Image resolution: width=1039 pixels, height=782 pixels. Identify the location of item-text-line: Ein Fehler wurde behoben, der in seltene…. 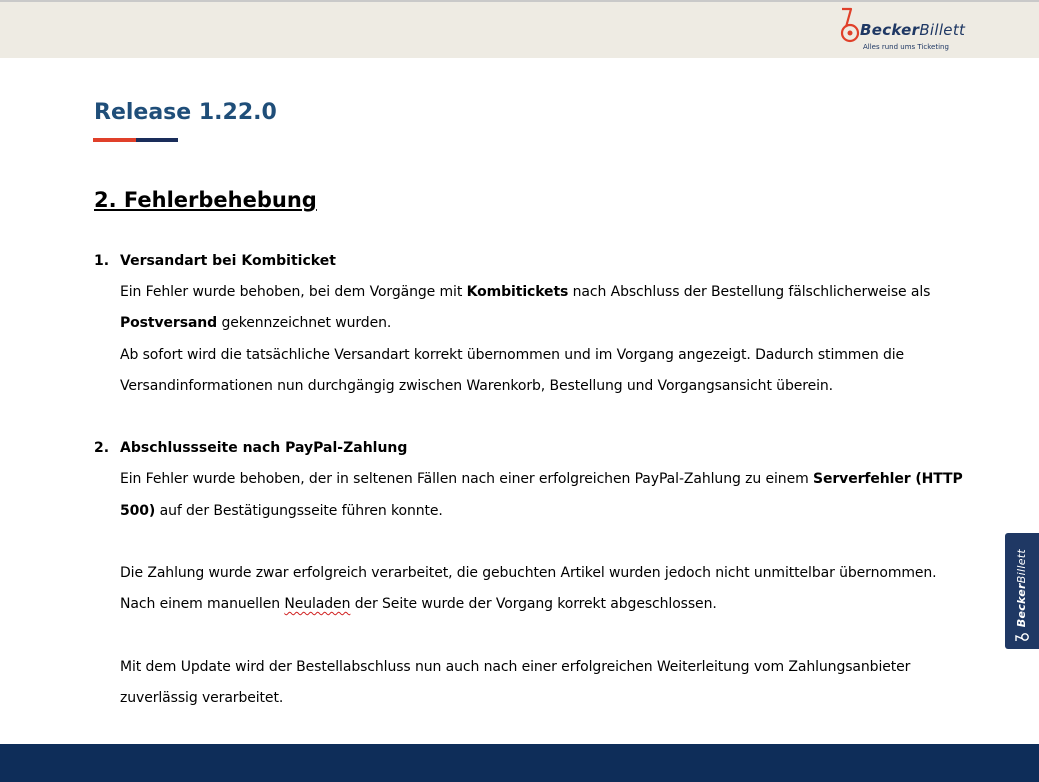
(541, 479).